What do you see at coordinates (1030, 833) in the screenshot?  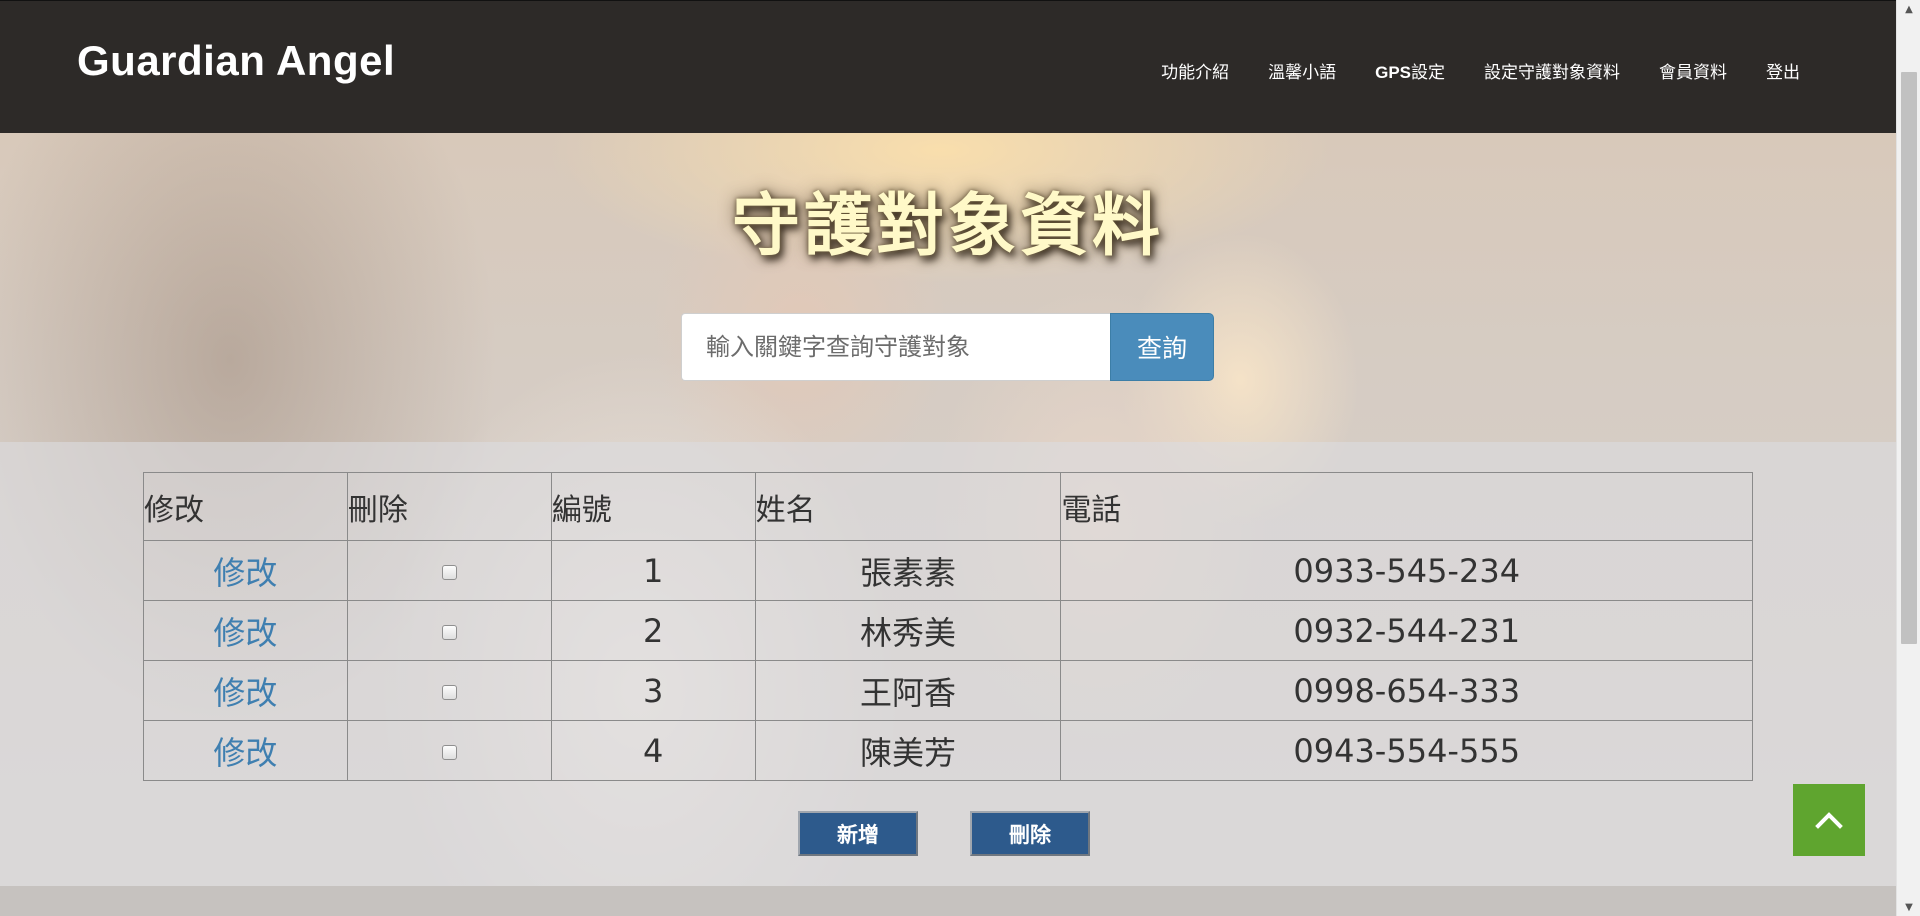 I see `delete-button: 刪除` at bounding box center [1030, 833].